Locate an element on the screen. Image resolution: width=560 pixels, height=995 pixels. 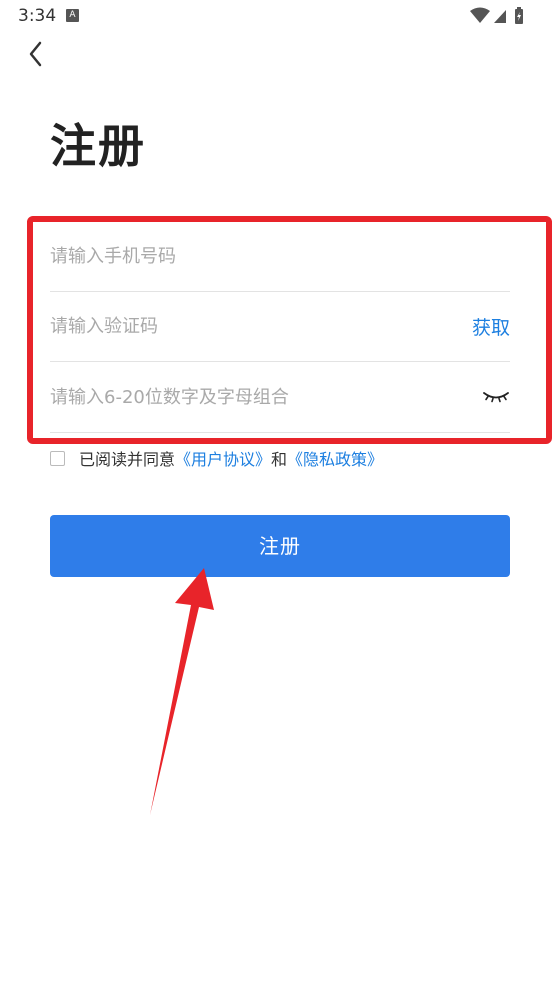
status-bar: 3:34 A is located at coordinates (280, 17).